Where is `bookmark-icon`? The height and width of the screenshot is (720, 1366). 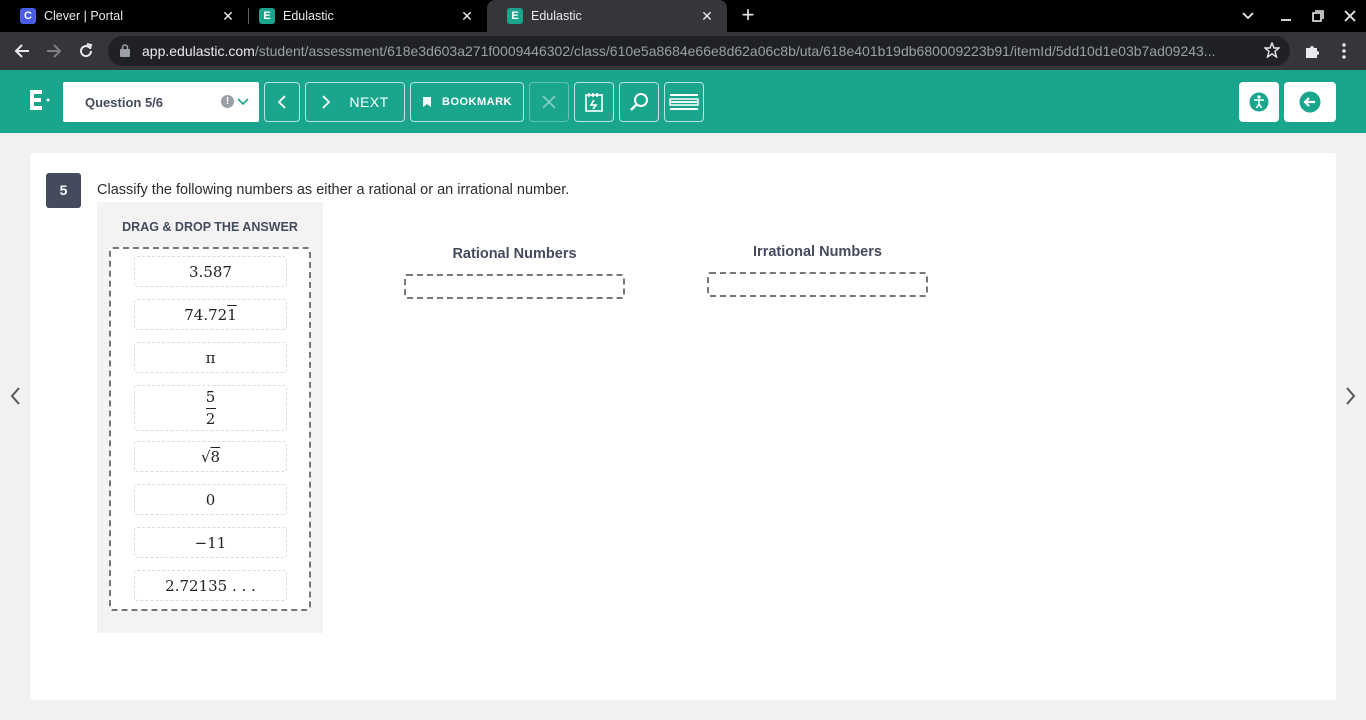
bookmark-icon is located at coordinates (427, 102).